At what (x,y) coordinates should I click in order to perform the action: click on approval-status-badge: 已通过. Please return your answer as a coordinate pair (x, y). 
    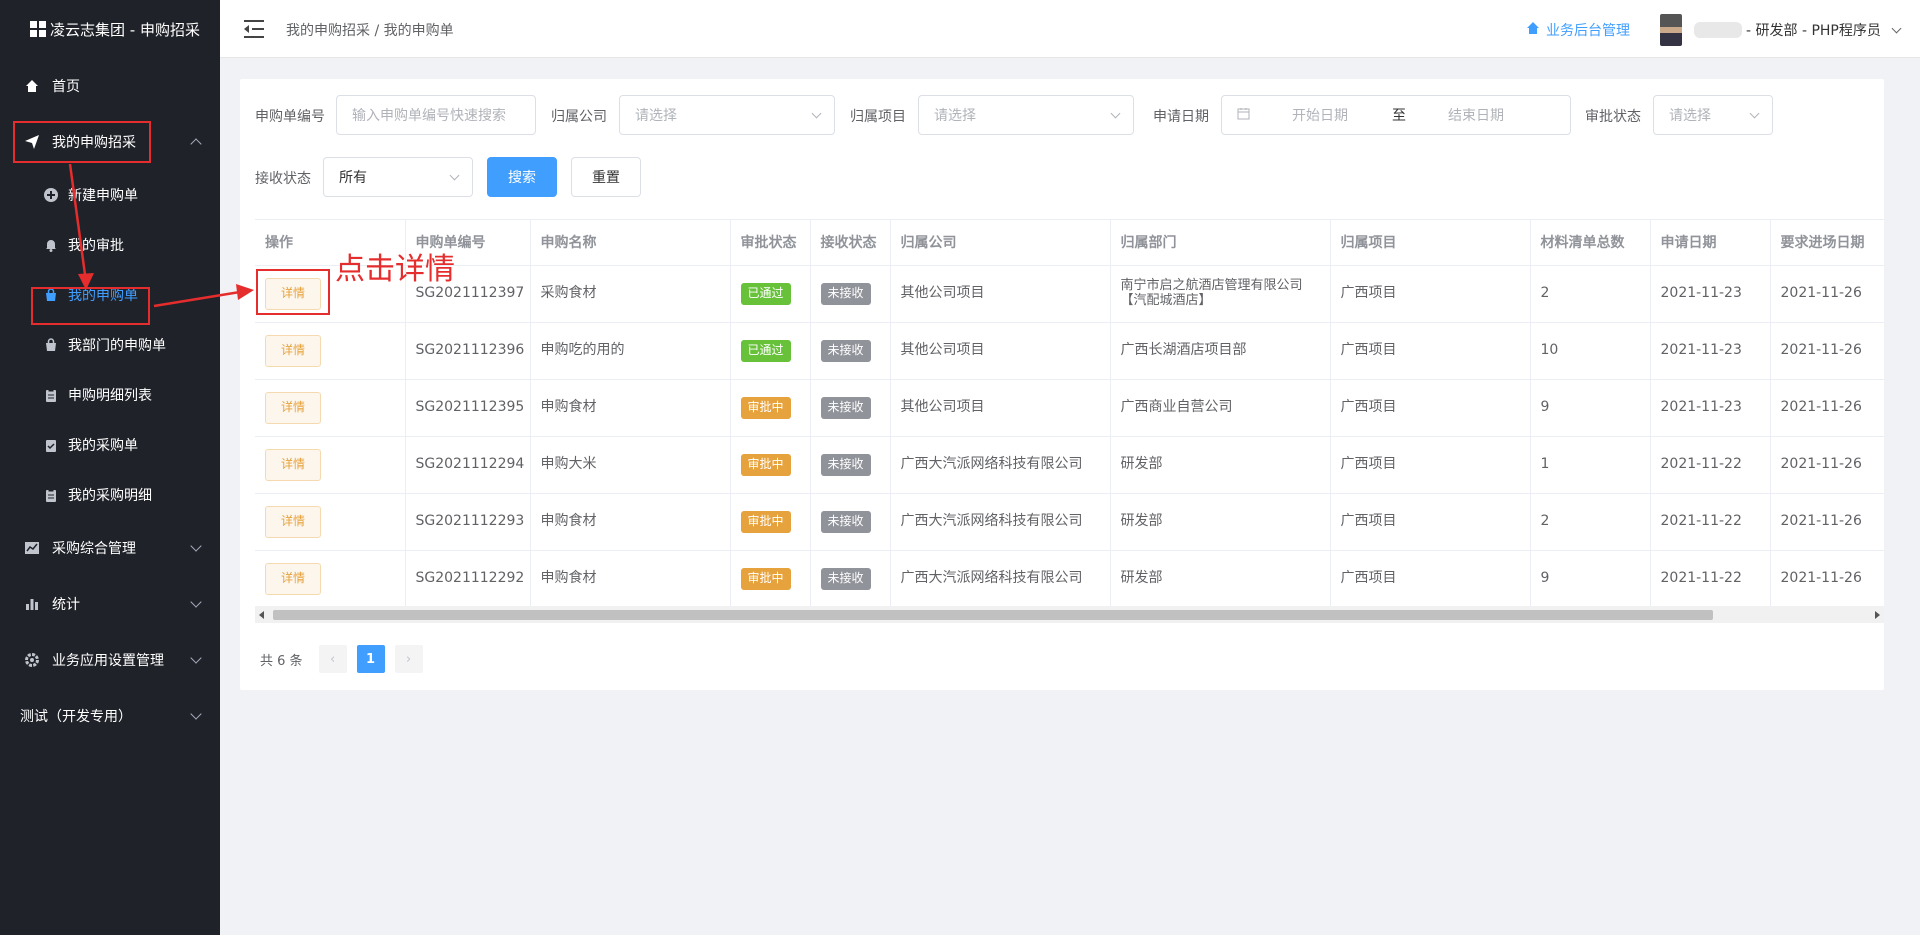
    Looking at the image, I should click on (765, 293).